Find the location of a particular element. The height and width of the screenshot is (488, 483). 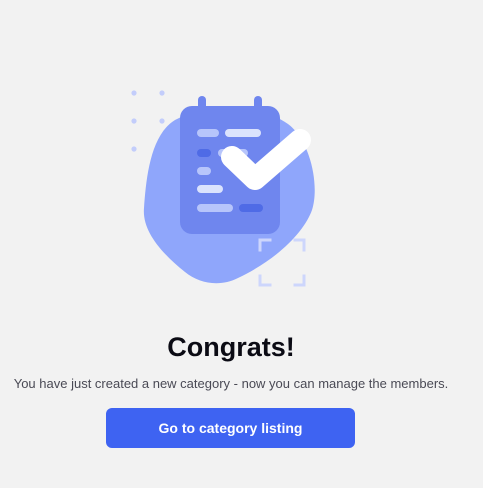

go-to-category-listing-button: Go to category listing is located at coordinates (230, 428).